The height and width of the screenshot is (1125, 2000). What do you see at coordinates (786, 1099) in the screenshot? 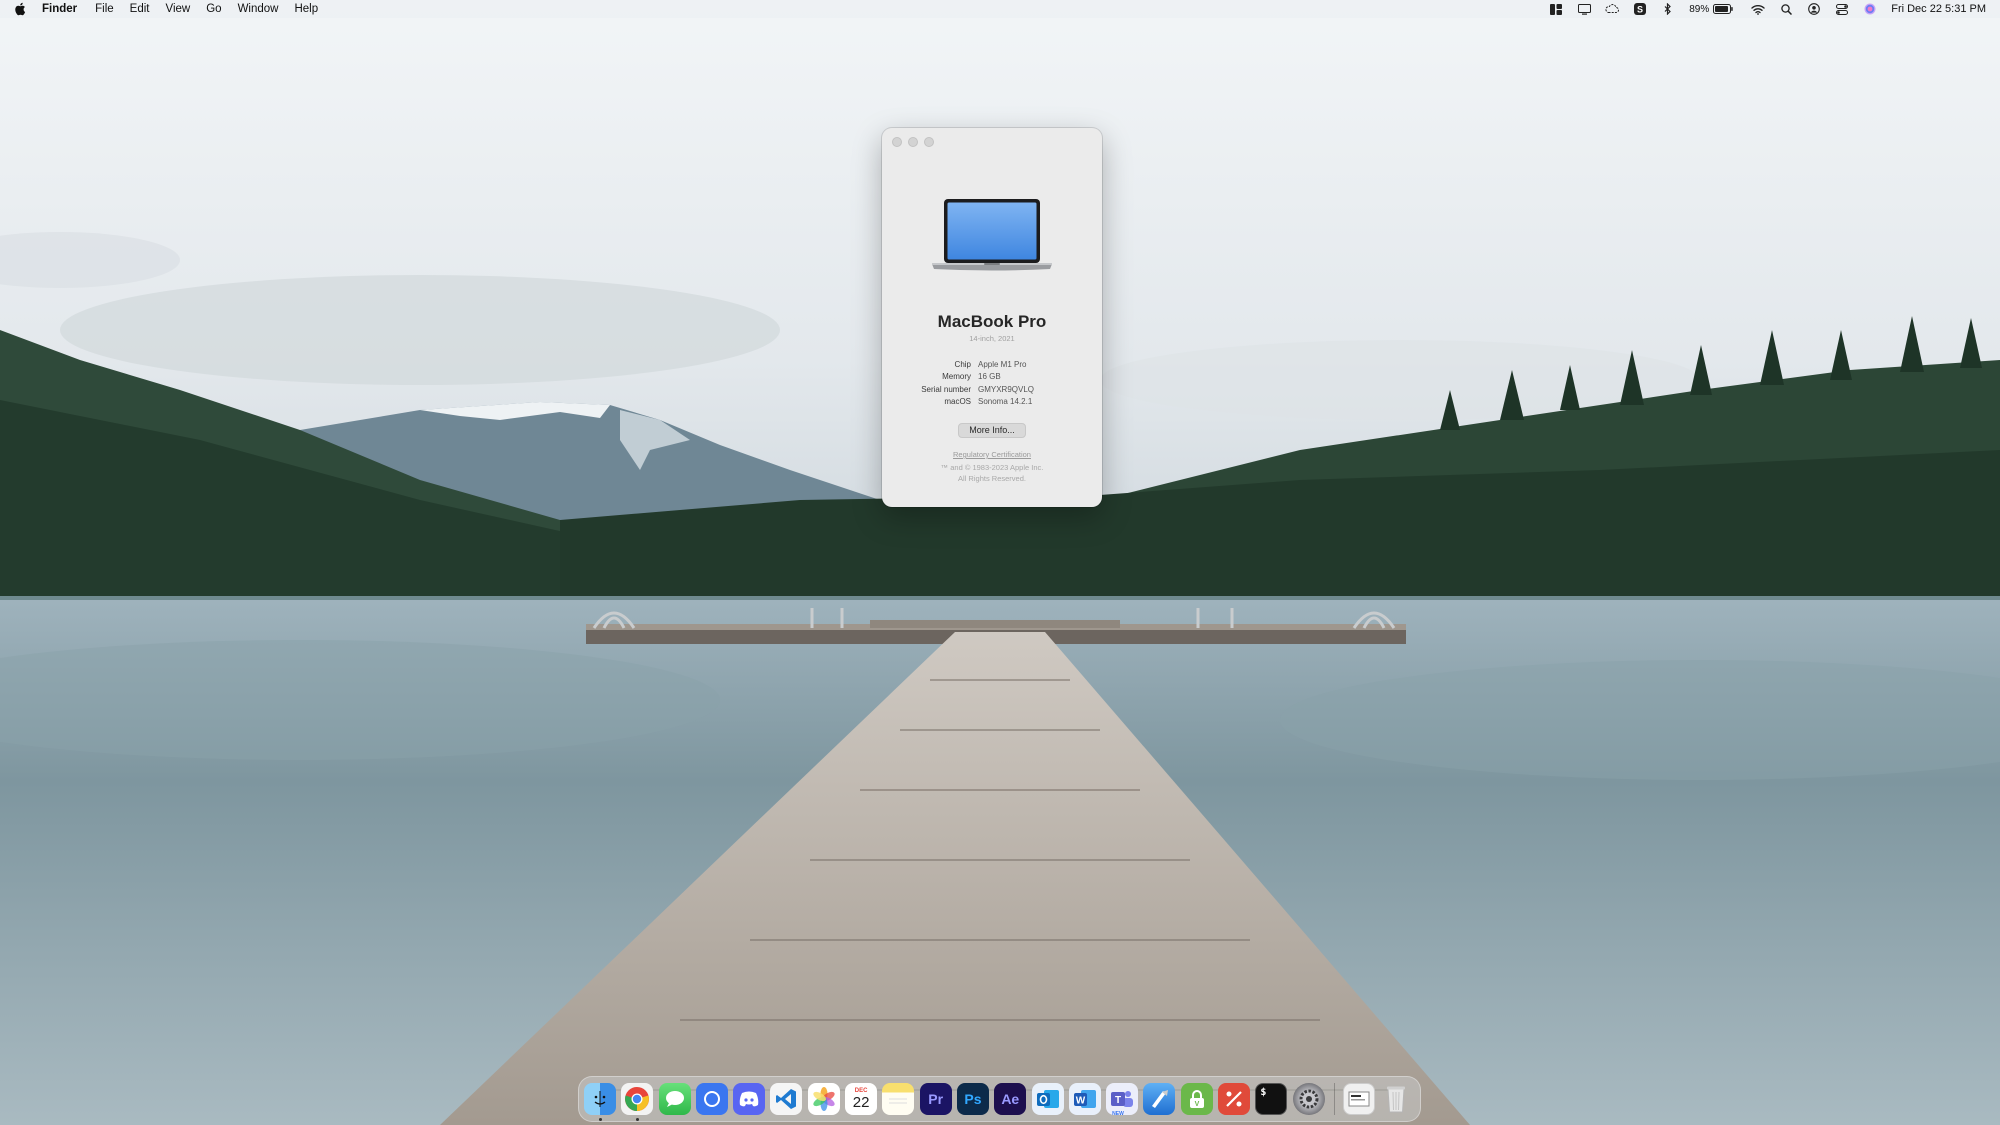
I see `vscode-icon` at bounding box center [786, 1099].